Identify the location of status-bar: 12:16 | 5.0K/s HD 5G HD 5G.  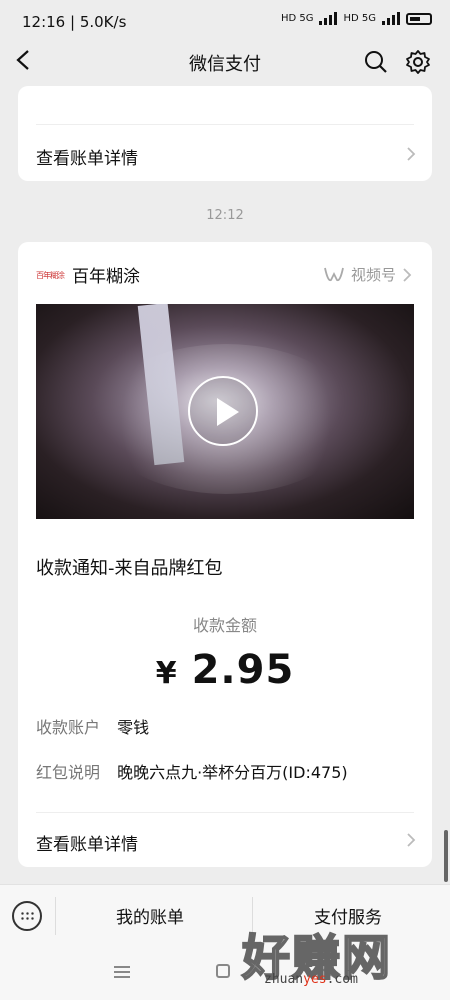
(225, 22).